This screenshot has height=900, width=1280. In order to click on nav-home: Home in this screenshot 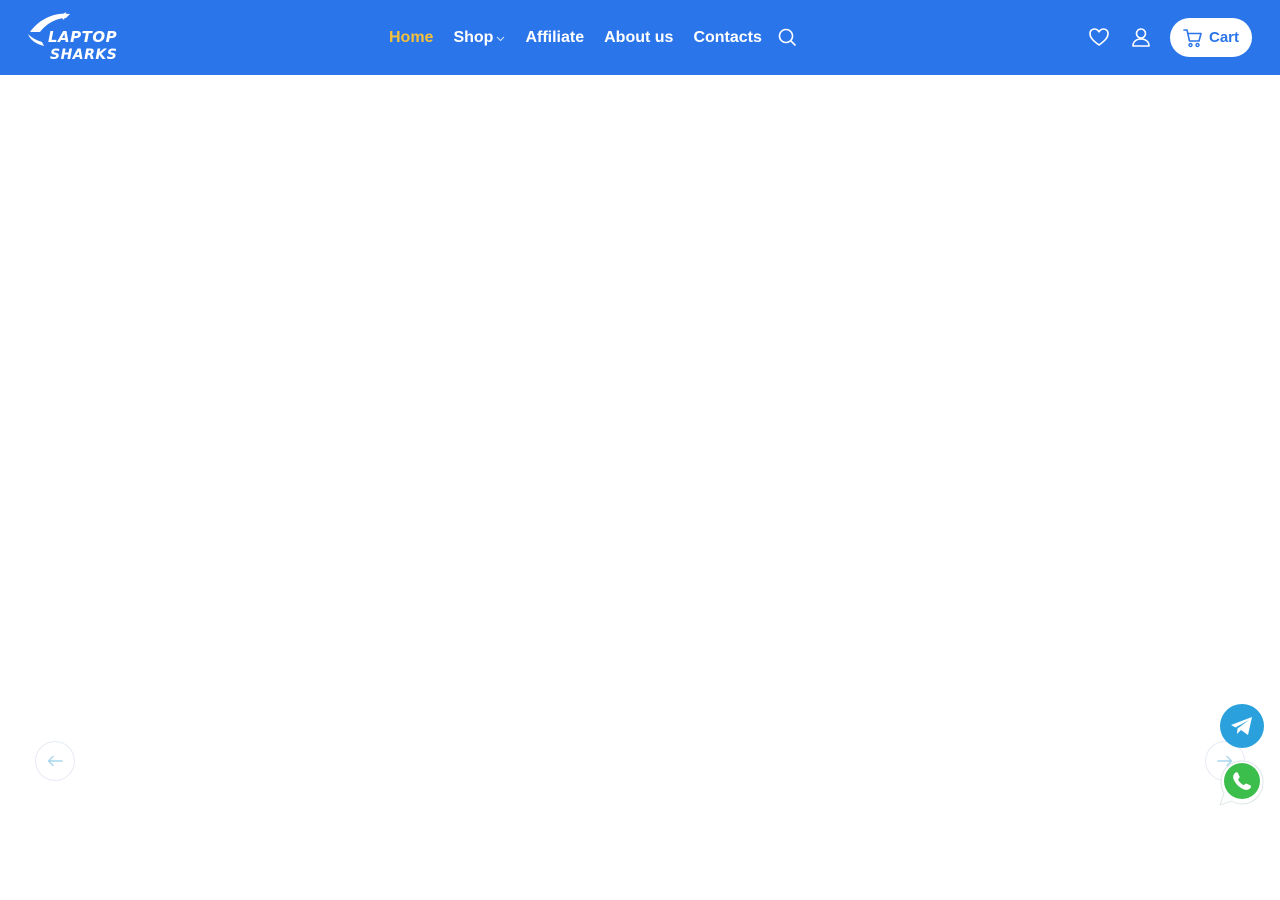, I will do `click(411, 38)`.